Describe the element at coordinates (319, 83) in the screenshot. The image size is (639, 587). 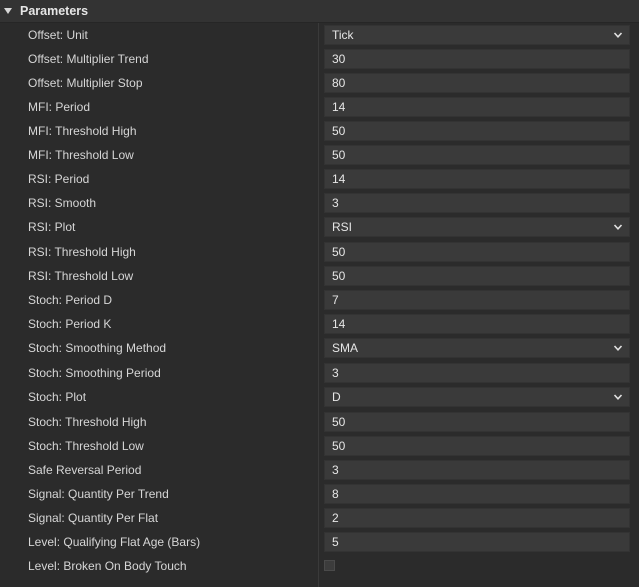
I see `parameter-row: Offset: Multiplier Stop 80` at that location.